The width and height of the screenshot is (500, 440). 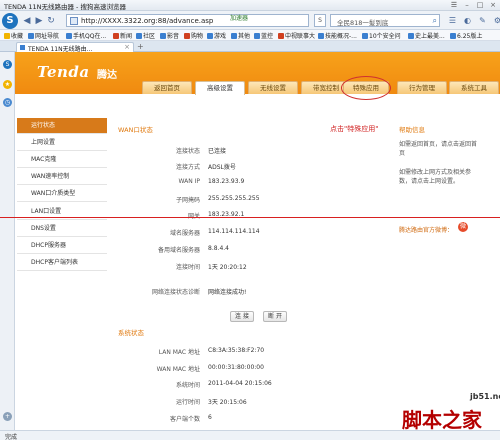 I want to click on browser-tab: TENDA 11N无线路由... ×, so click(x=75, y=47).